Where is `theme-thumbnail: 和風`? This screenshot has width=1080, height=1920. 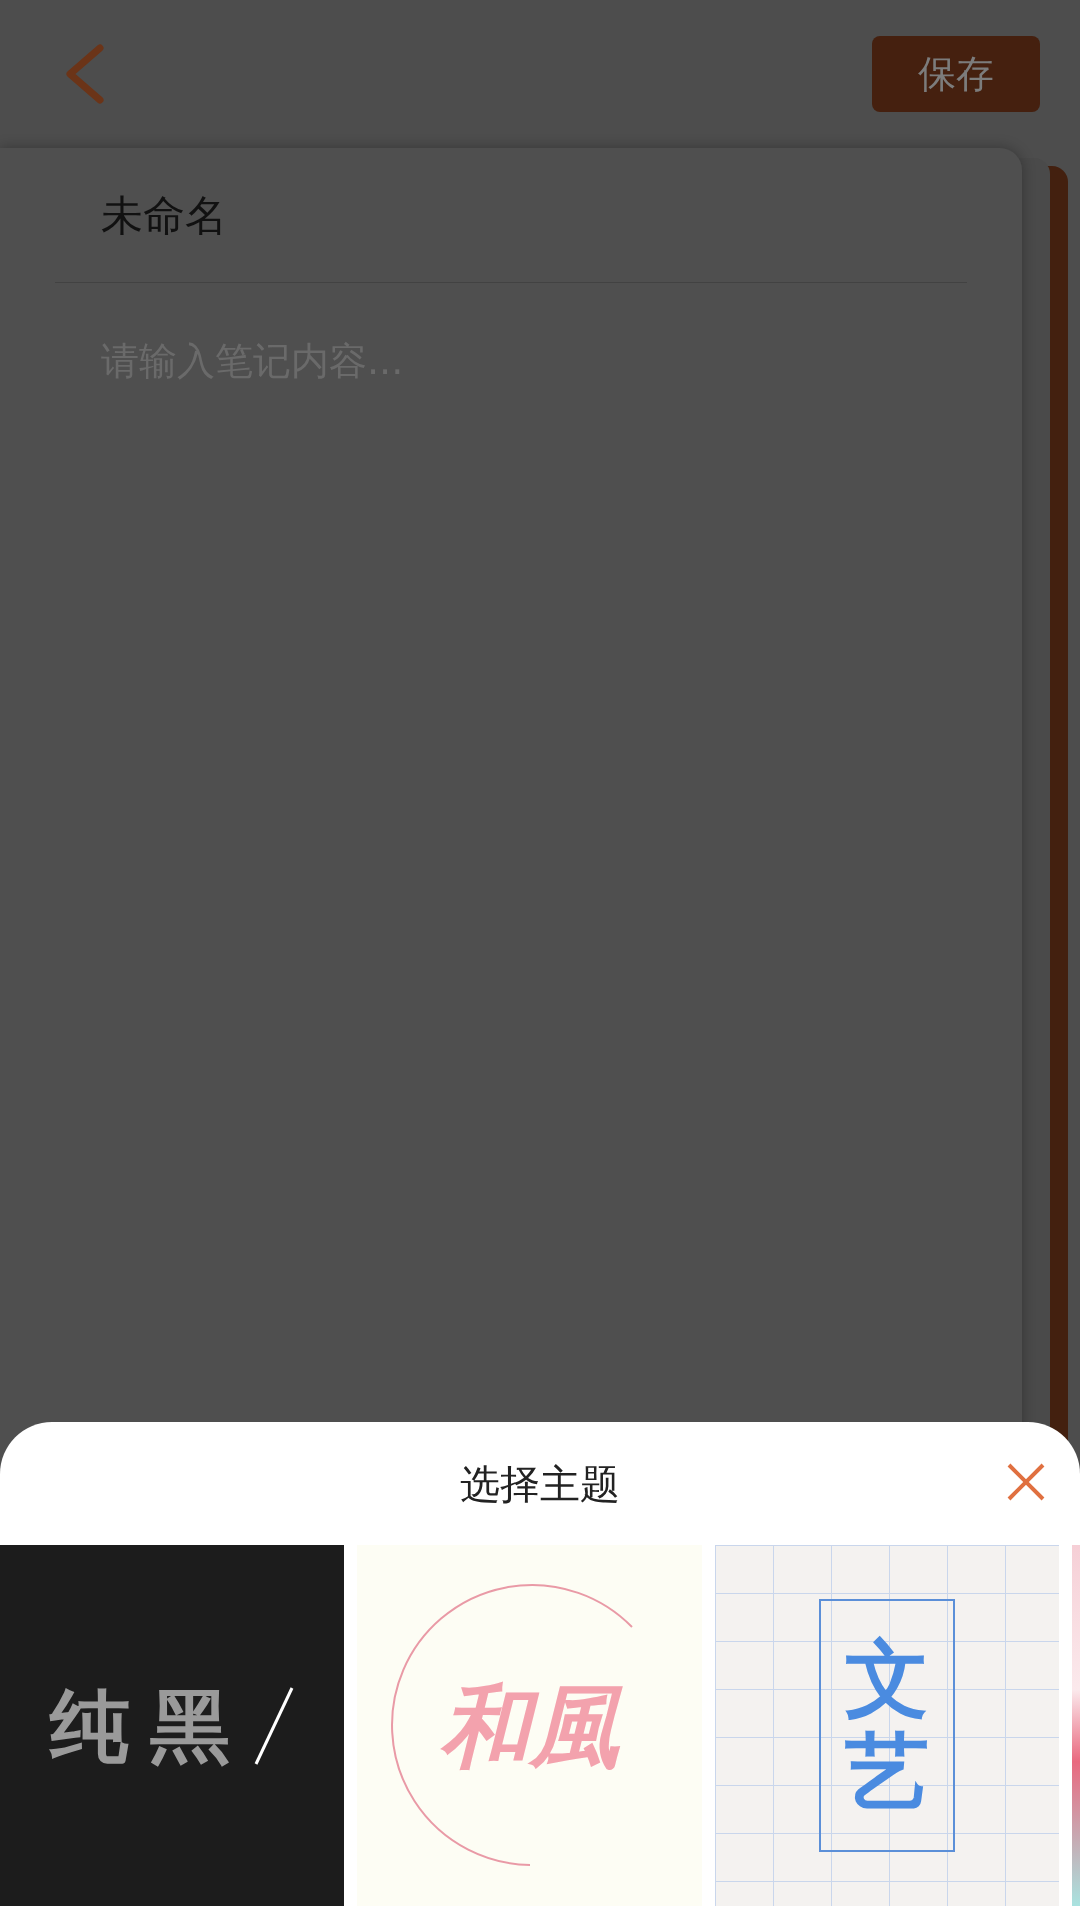
theme-thumbnail: 和風 is located at coordinates (529, 1725).